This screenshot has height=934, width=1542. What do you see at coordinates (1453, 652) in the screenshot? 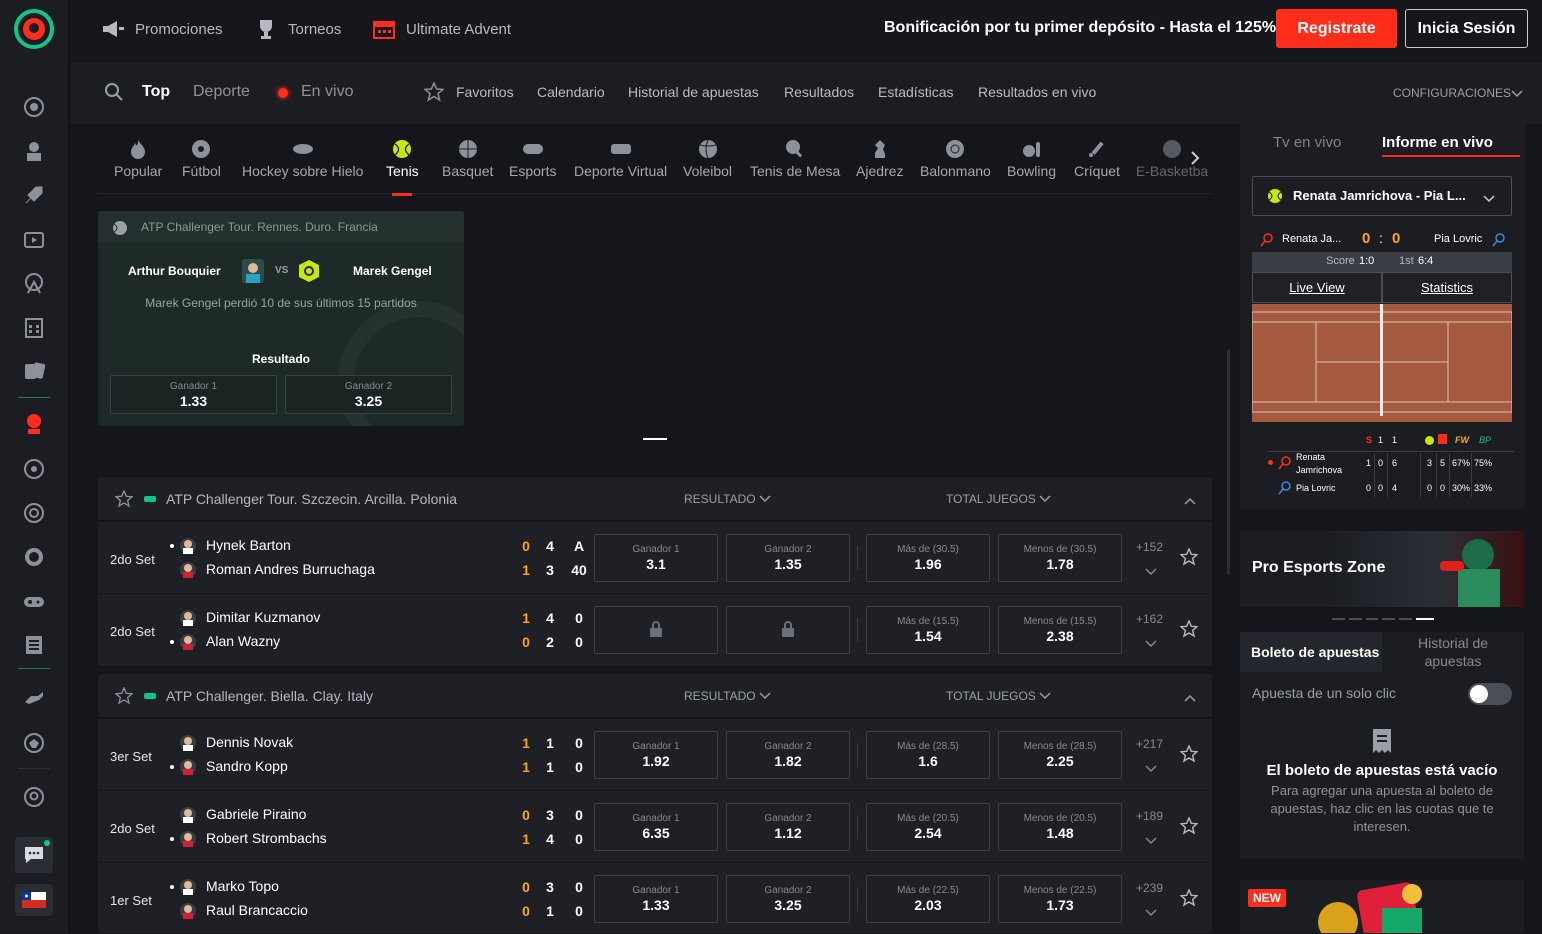
I see `tab-bet-history: Historial de apuestas` at bounding box center [1453, 652].